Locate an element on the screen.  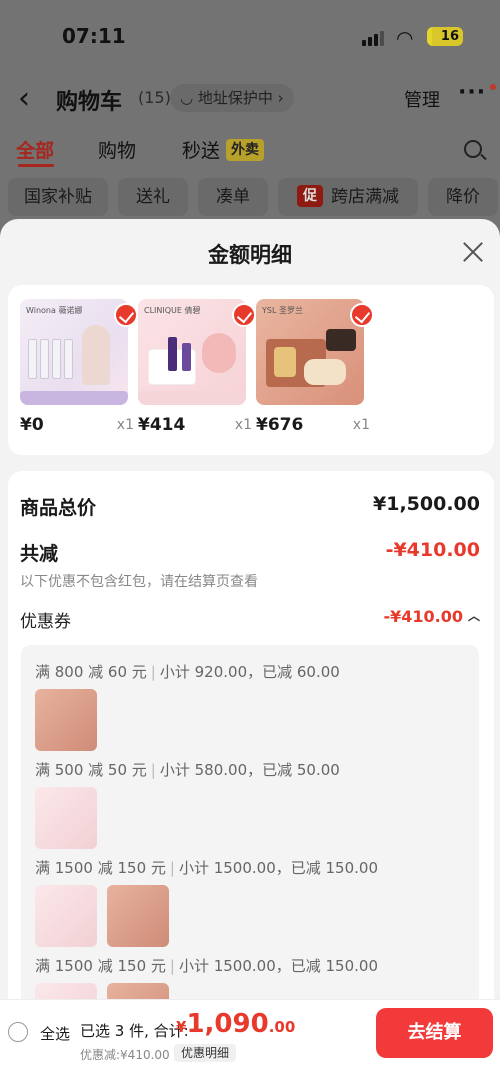
takeout-badge: 外卖 is located at coordinates (245, 150).